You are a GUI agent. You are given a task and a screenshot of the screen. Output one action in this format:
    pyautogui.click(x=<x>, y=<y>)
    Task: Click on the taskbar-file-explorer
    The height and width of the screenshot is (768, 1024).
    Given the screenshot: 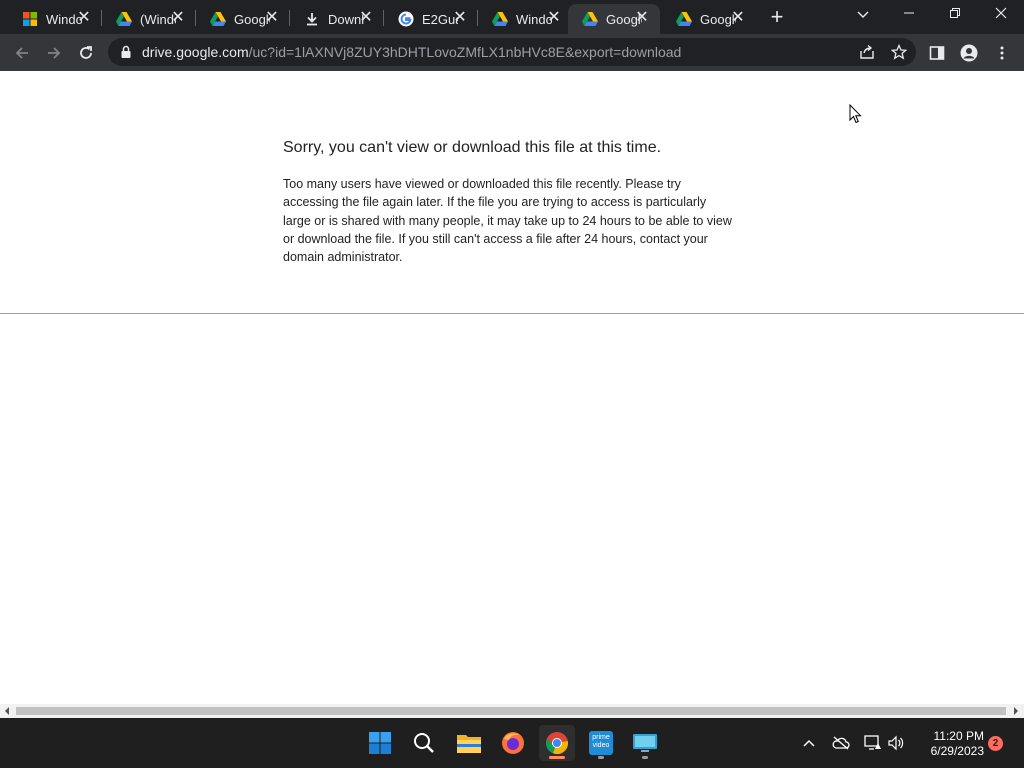 What is the action you would take?
    pyautogui.click(x=469, y=743)
    